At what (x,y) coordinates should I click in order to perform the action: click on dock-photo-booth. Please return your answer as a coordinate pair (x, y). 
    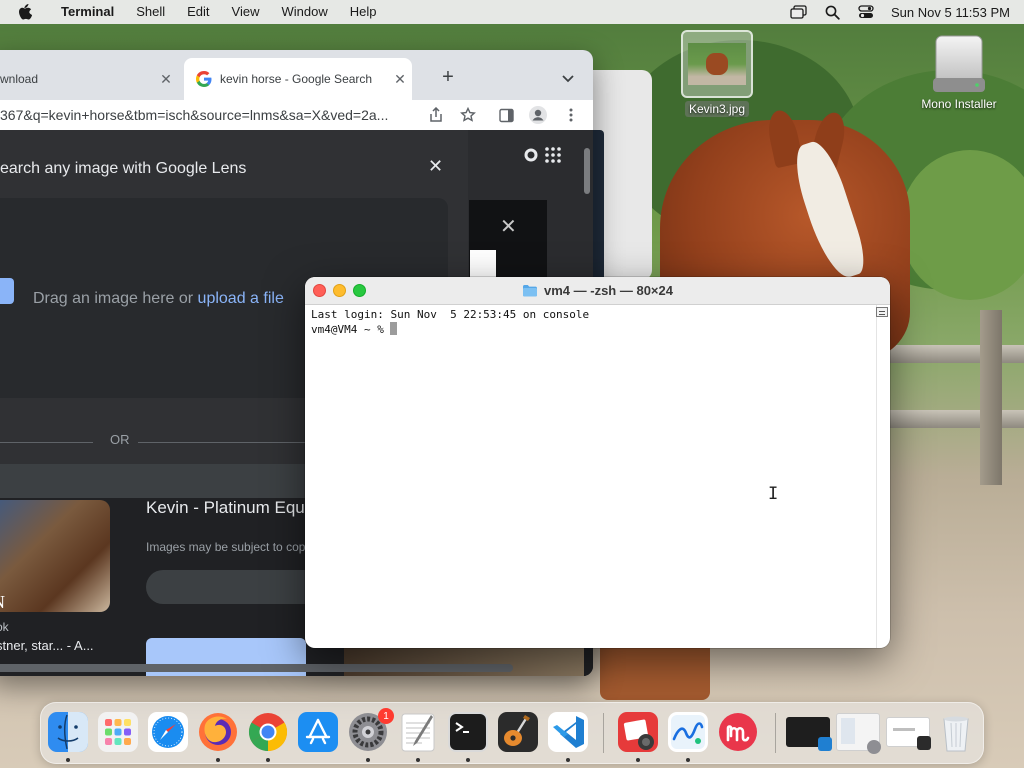
    Looking at the image, I should click on (638, 732).